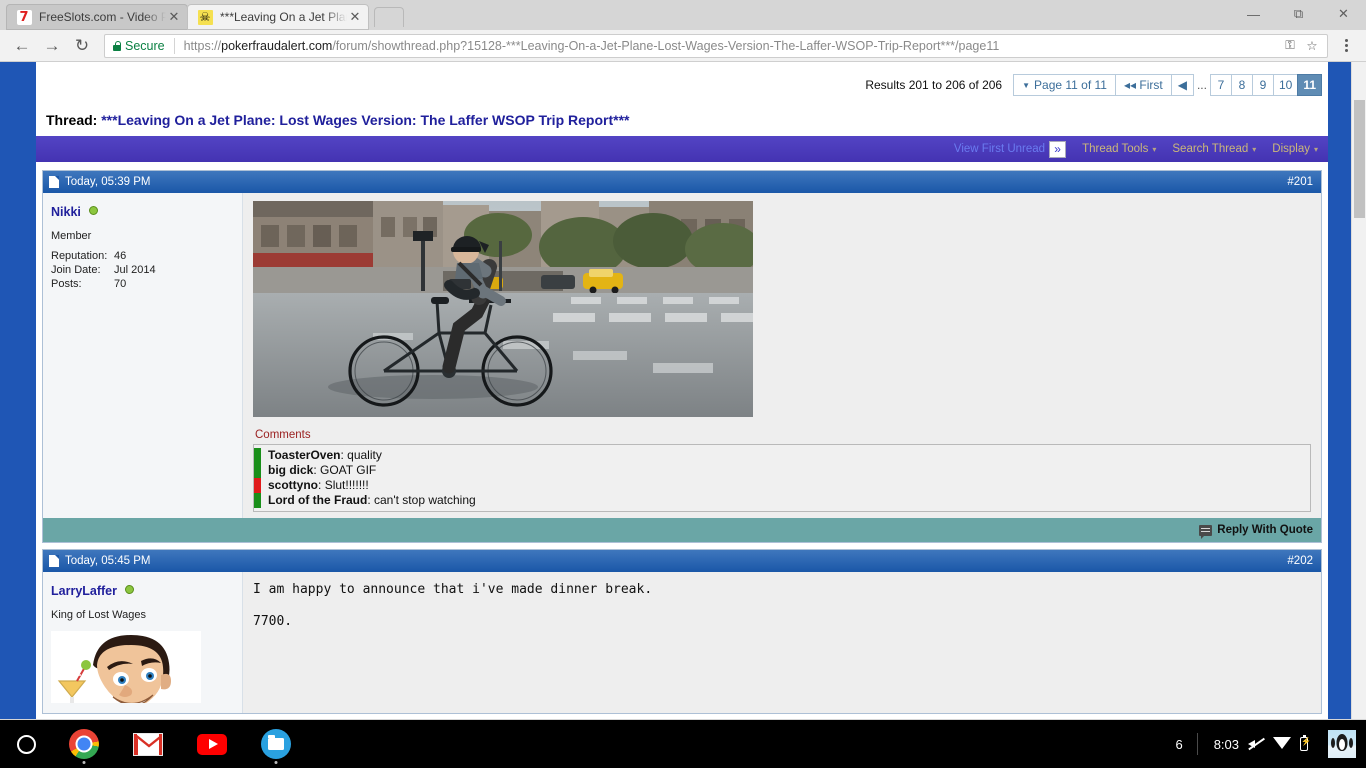  What do you see at coordinates (84, 591) in the screenshot?
I see `username-link: LarryLaffer` at bounding box center [84, 591].